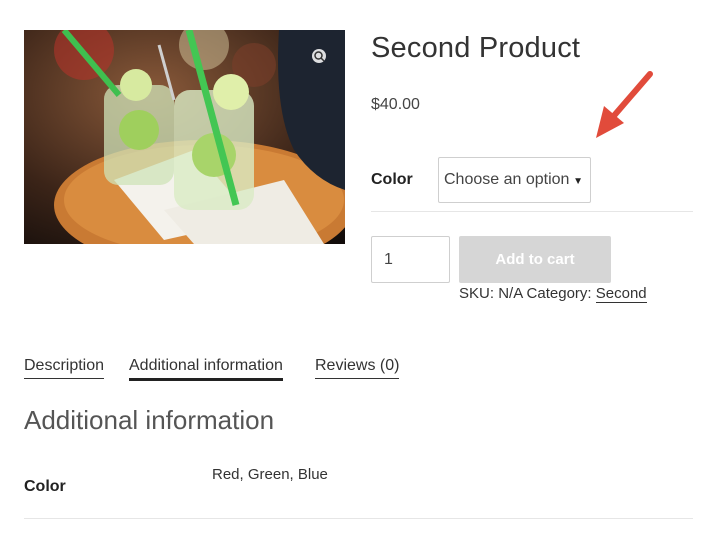  Describe the element at coordinates (510, 293) in the screenshot. I see `sku-value: N/A` at that location.